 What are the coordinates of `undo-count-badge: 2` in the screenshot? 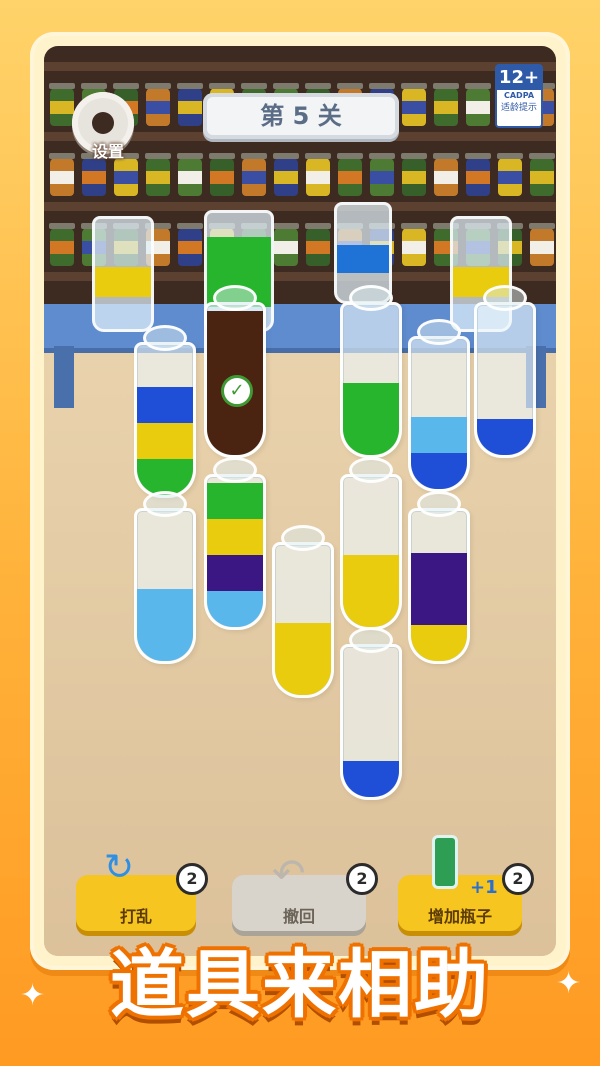 It's located at (362, 879).